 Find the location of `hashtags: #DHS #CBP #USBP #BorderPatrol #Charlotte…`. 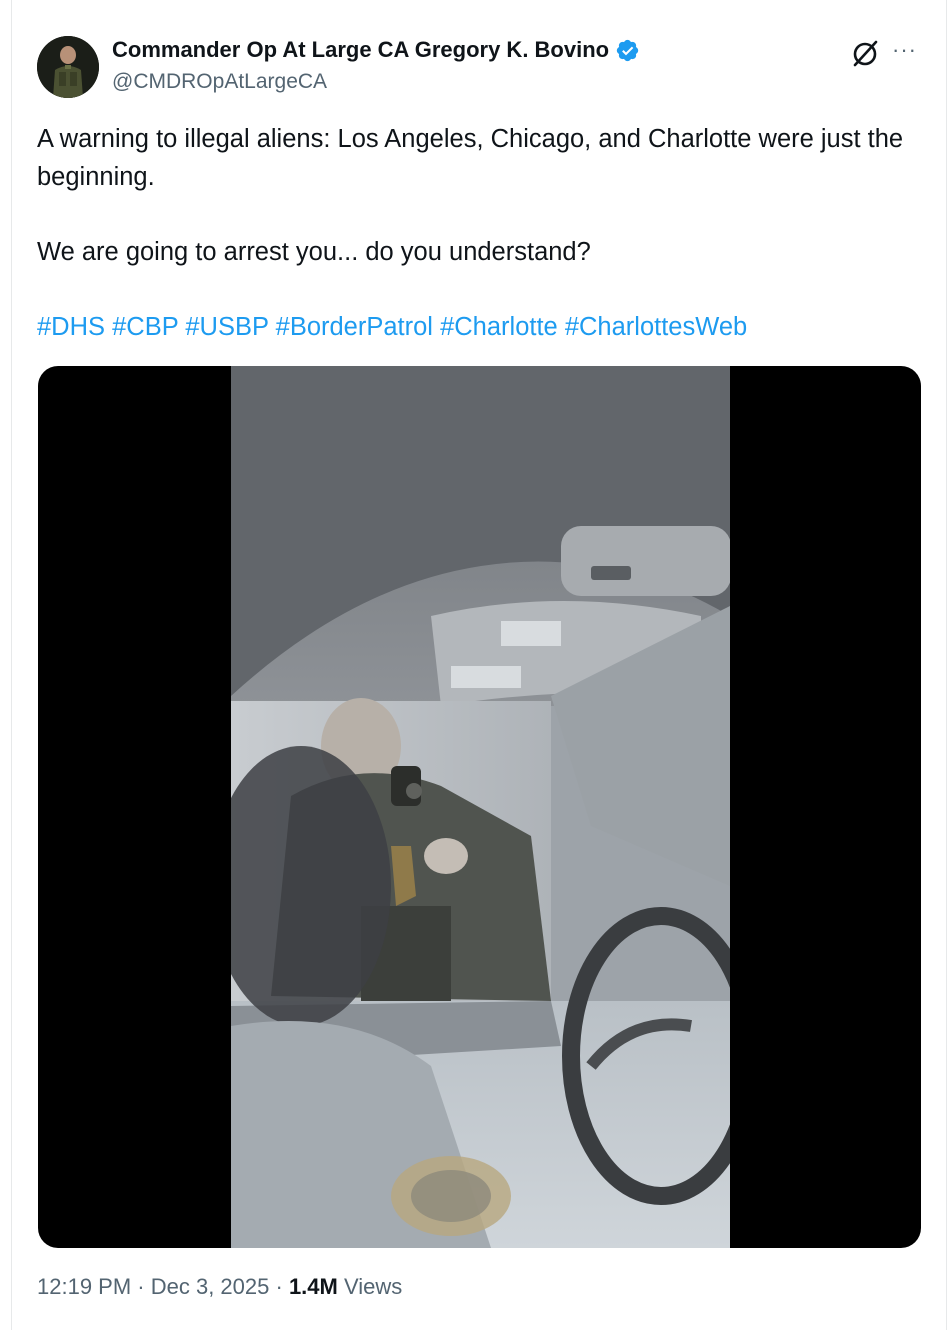

hashtags: #DHS #CBP #USBP #BorderPatrol #Charlotte… is located at coordinates (482, 328).